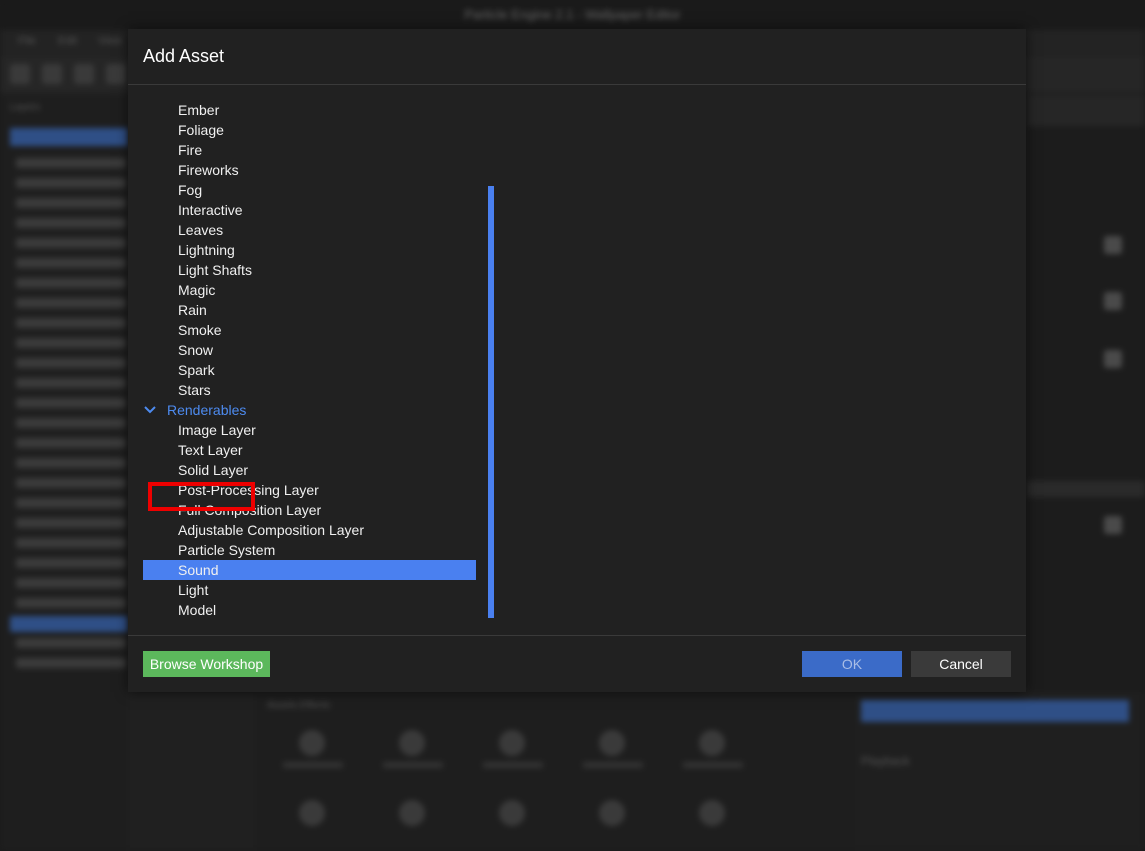 The image size is (1145, 851). What do you see at coordinates (150, 410) in the screenshot?
I see `chevron-down-icon` at bounding box center [150, 410].